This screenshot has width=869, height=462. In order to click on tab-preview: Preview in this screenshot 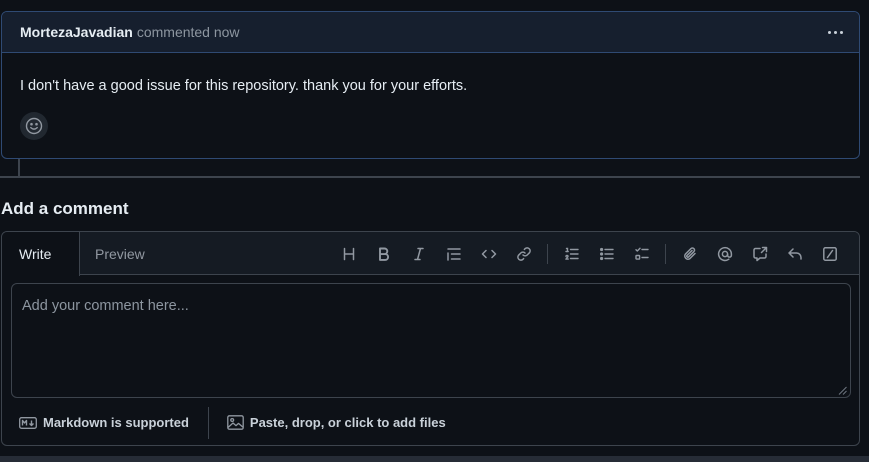, I will do `click(120, 254)`.